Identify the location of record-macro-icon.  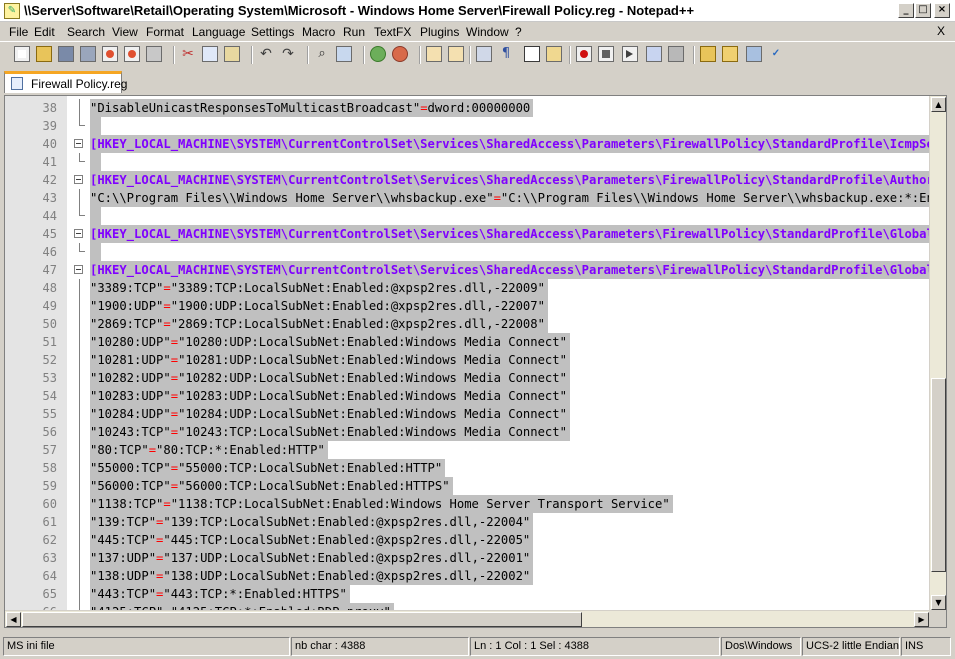
(584, 54).